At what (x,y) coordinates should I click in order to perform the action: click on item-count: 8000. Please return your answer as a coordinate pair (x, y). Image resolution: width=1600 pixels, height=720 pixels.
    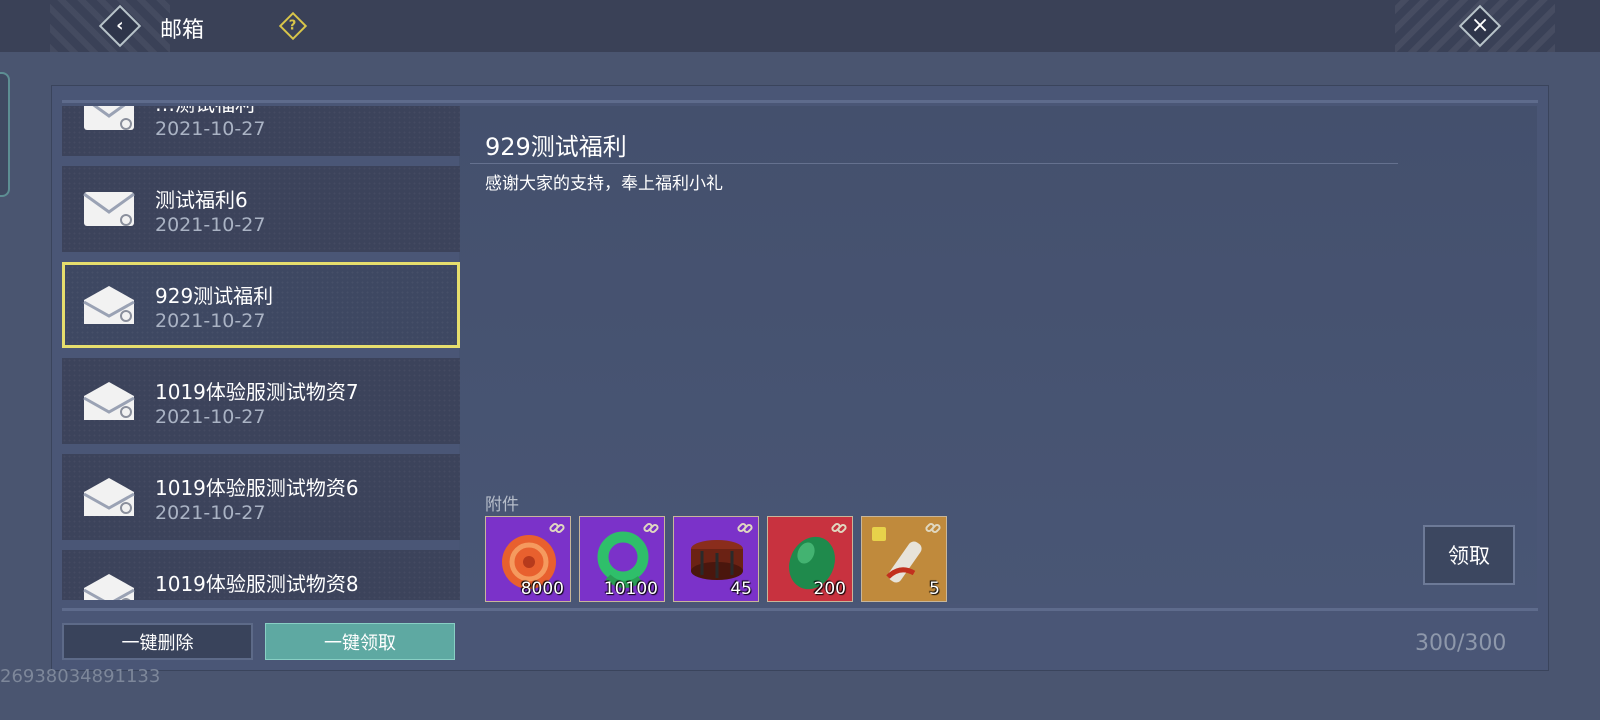
    Looking at the image, I should click on (542, 589).